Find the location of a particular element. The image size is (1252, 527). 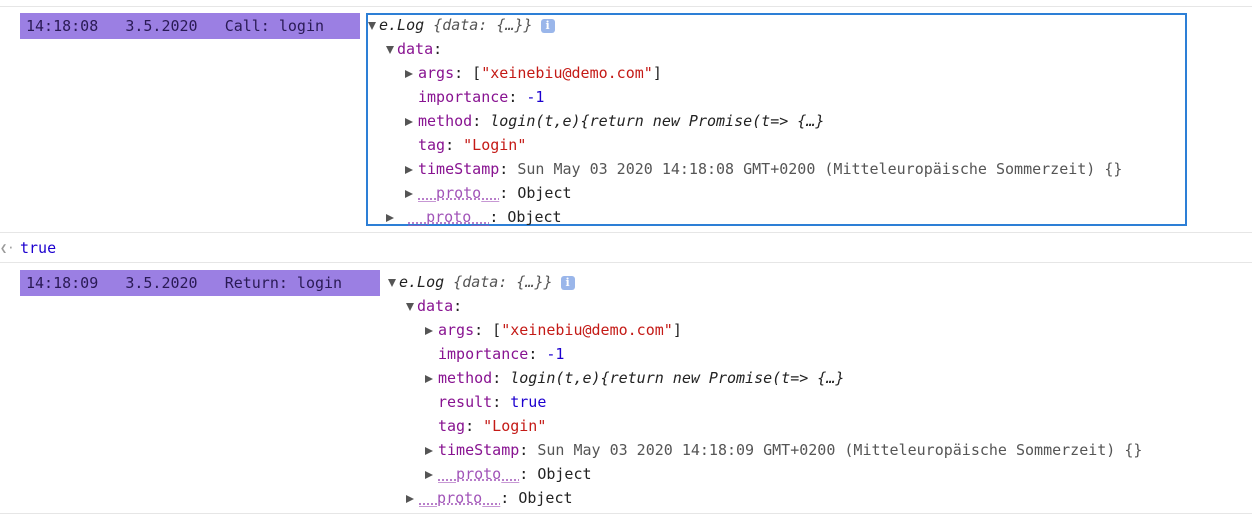

log-time: 14:18:09 is located at coordinates (62, 283).